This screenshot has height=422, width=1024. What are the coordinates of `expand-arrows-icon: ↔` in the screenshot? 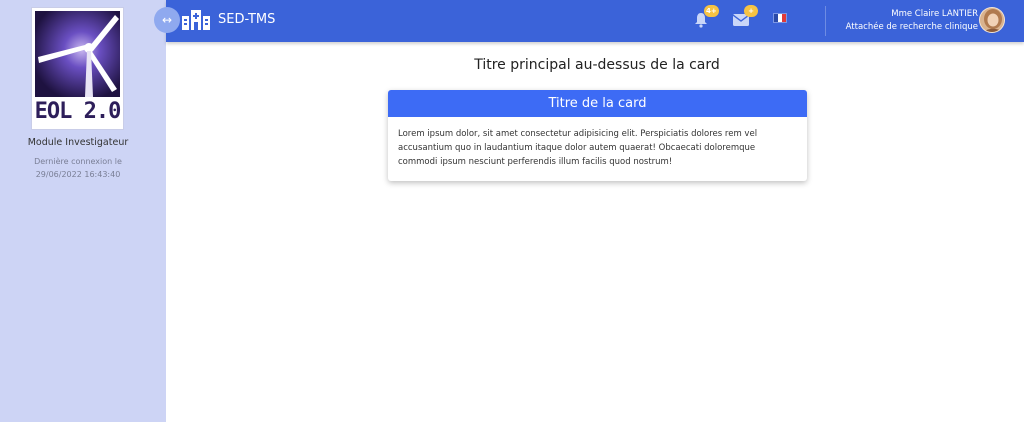 It's located at (167, 20).